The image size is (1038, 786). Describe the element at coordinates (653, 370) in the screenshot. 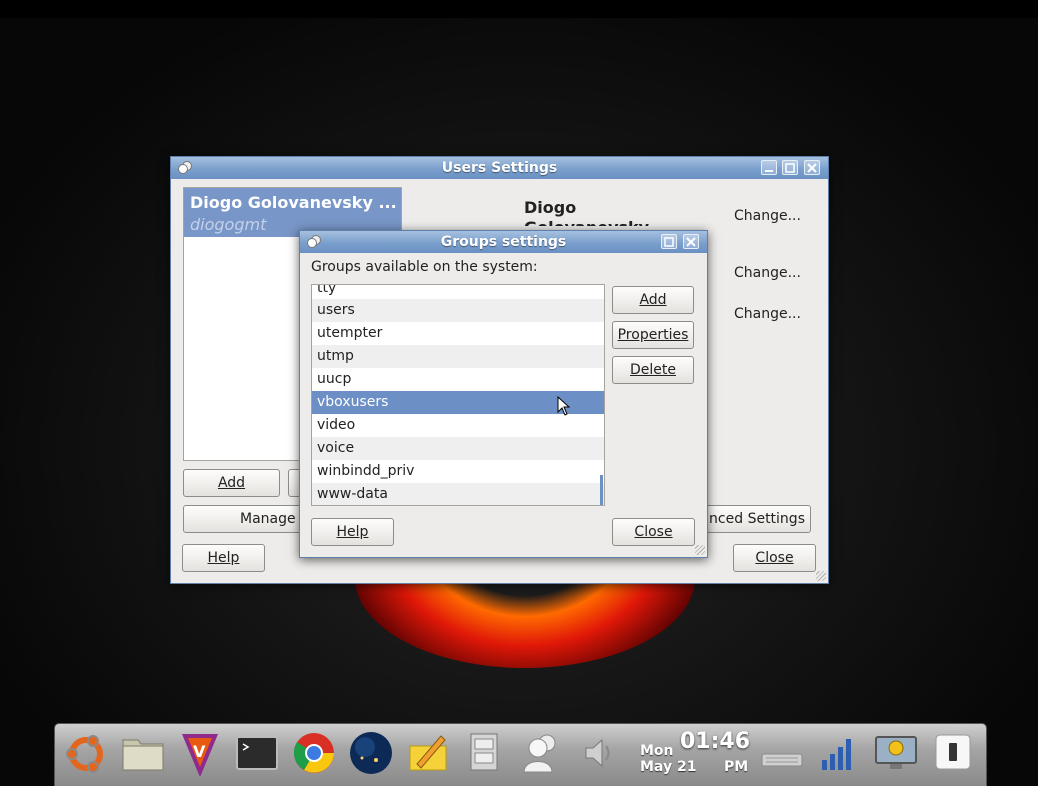

I see `delete-group-button: Delete` at that location.